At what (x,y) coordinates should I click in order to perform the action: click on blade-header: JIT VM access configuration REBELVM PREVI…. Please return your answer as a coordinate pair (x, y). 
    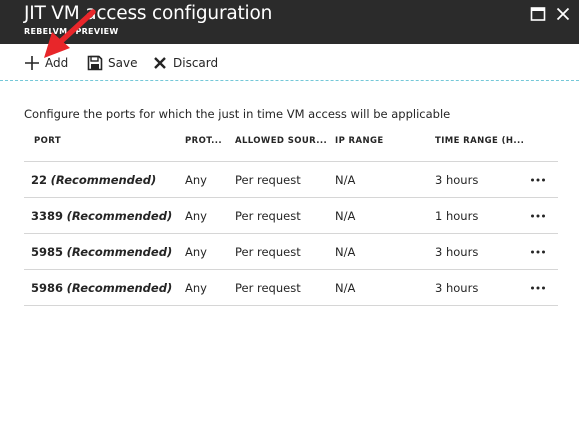
    Looking at the image, I should click on (289, 22).